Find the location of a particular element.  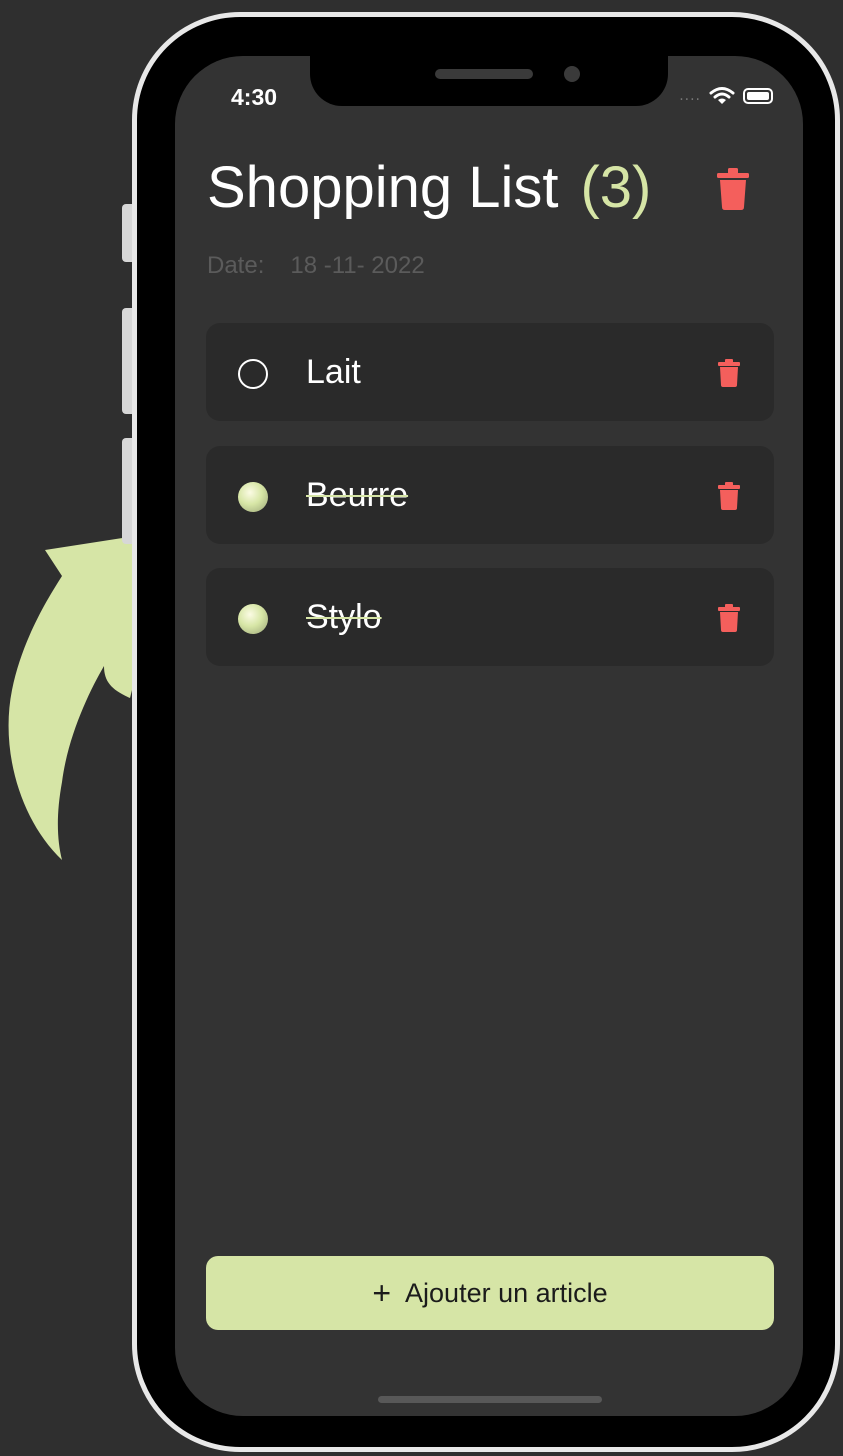

battery-icon is located at coordinates (758, 96).